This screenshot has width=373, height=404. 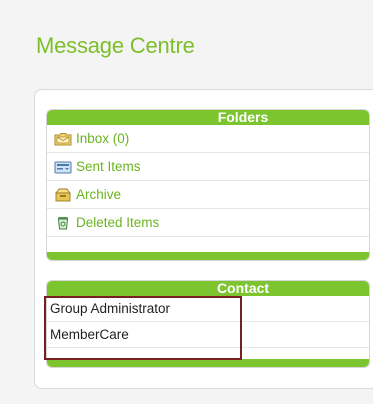 What do you see at coordinates (117, 222) in the screenshot?
I see `folder-item-label: Deleted Items` at bounding box center [117, 222].